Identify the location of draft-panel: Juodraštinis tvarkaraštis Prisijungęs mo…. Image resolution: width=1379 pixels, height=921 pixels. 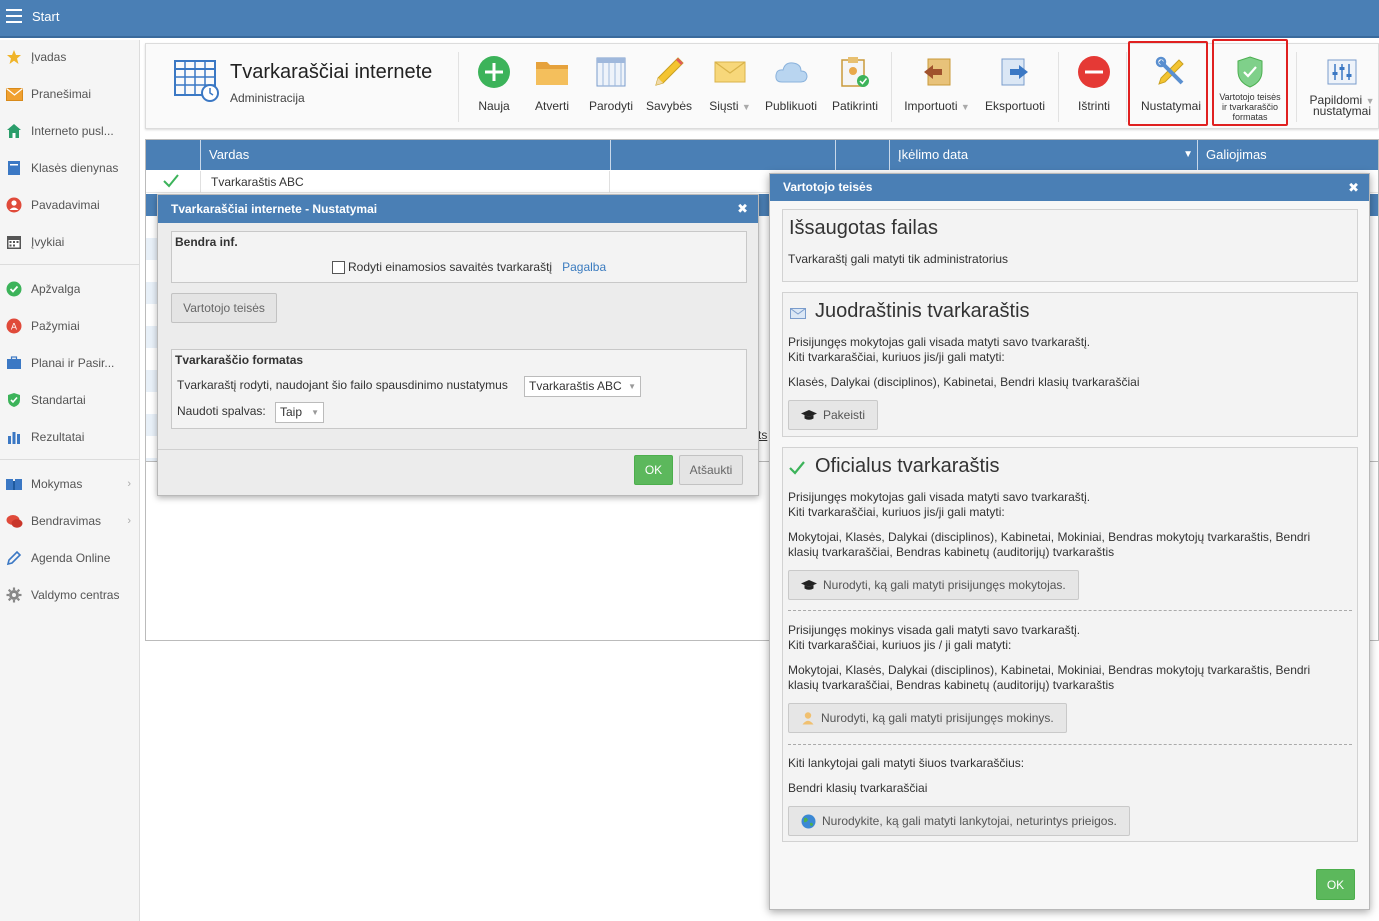
(1070, 364).